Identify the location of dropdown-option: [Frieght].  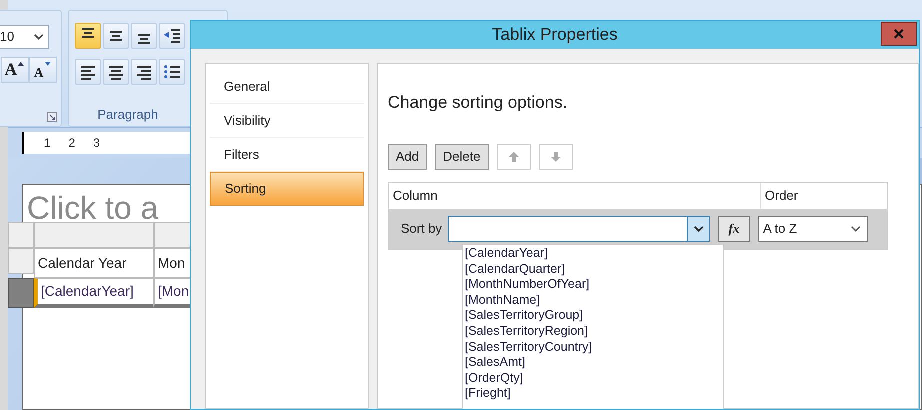
(593, 394).